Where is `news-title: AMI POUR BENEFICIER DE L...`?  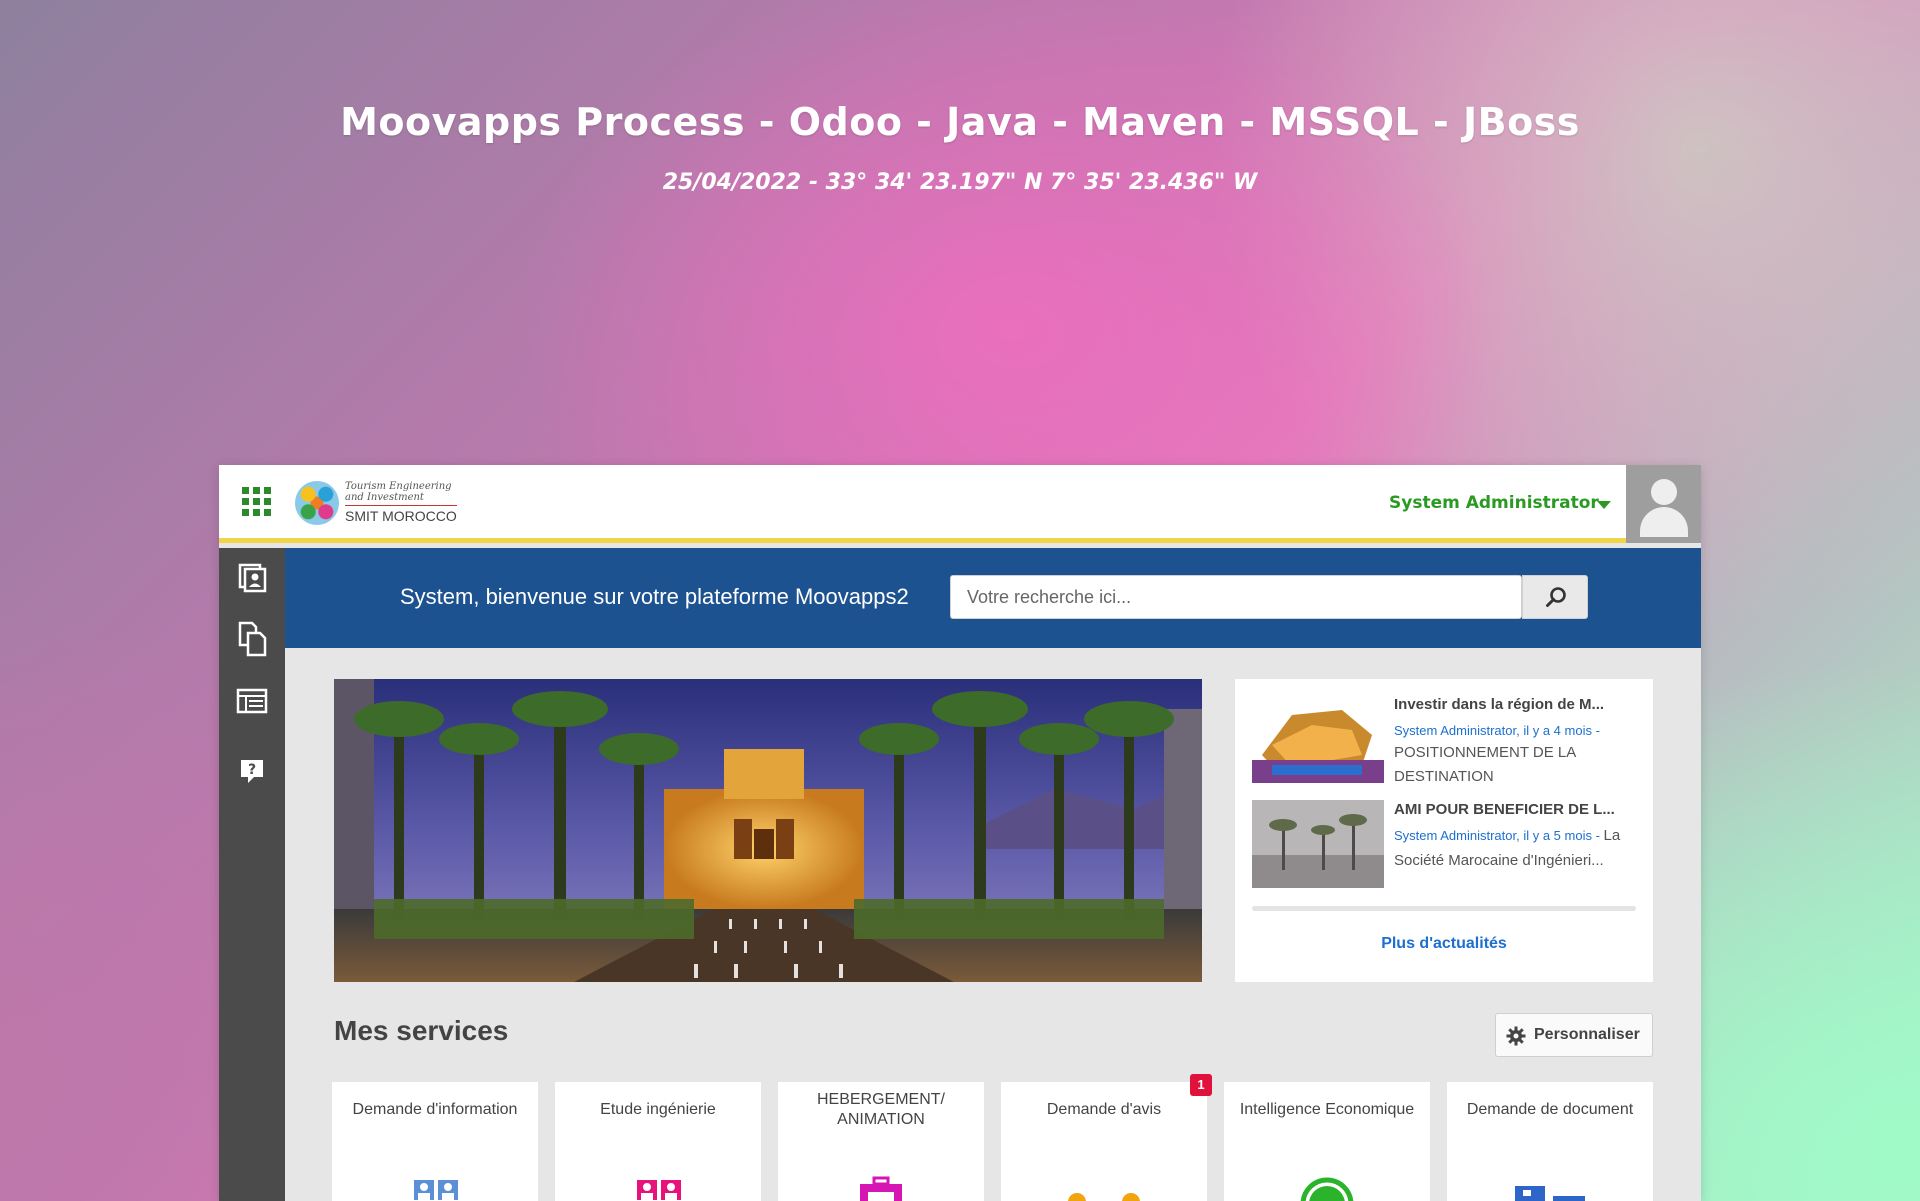
news-title: AMI POUR BENEFICIER DE L... is located at coordinates (1514, 809).